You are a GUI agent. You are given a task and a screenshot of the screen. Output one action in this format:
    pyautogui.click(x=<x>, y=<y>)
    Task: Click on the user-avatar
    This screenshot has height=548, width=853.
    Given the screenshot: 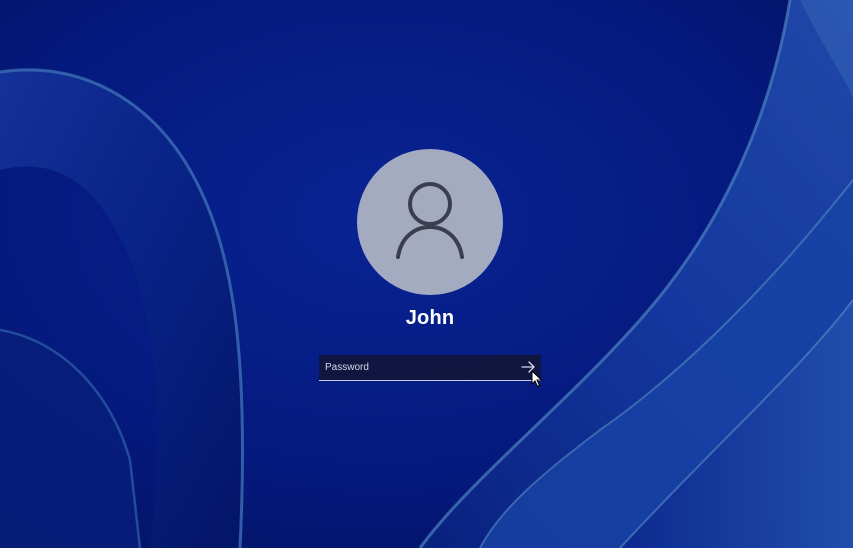 What is the action you would take?
    pyautogui.click(x=430, y=222)
    